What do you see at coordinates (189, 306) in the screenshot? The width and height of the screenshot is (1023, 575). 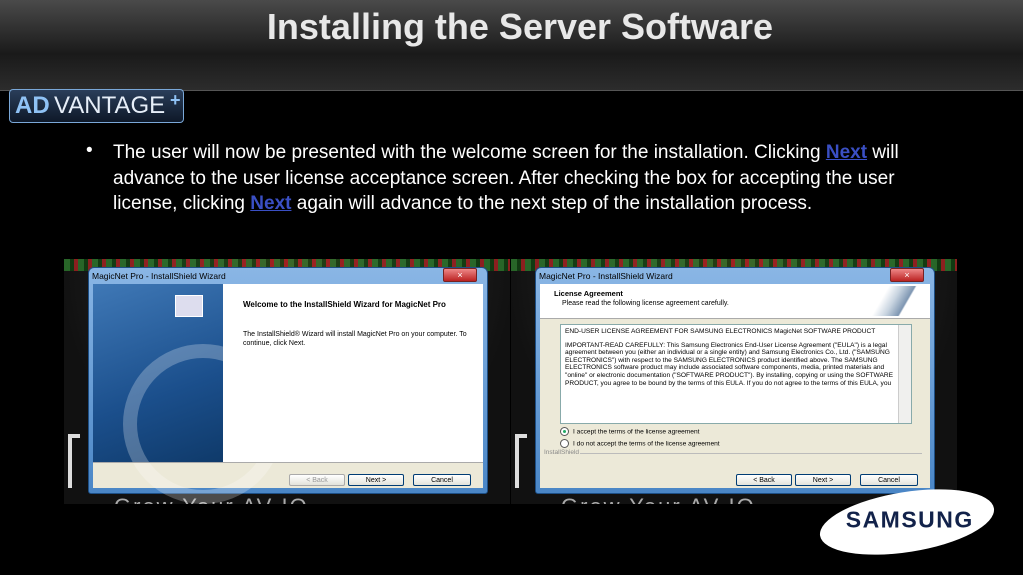 I see `installer-icon` at bounding box center [189, 306].